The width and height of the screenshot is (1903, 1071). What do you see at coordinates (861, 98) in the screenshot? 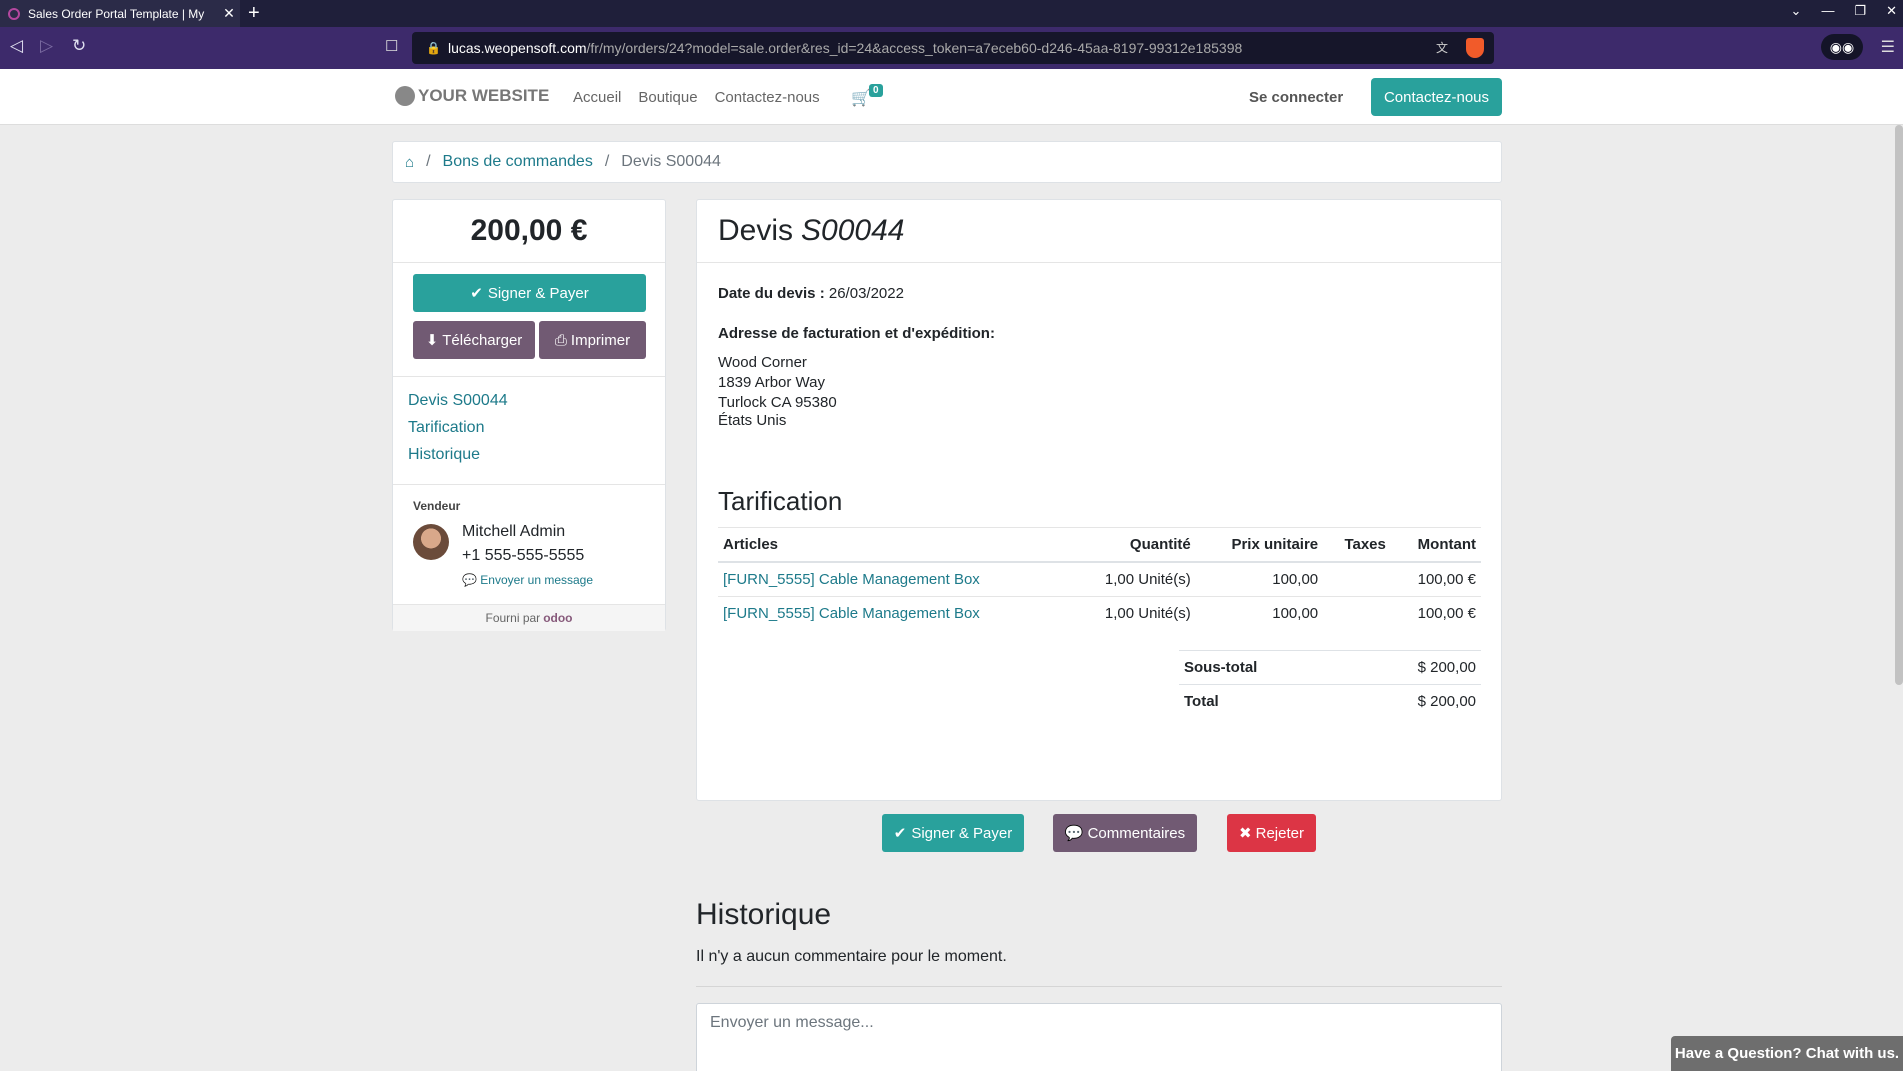
I see `cart-icon: 🛒` at bounding box center [861, 98].